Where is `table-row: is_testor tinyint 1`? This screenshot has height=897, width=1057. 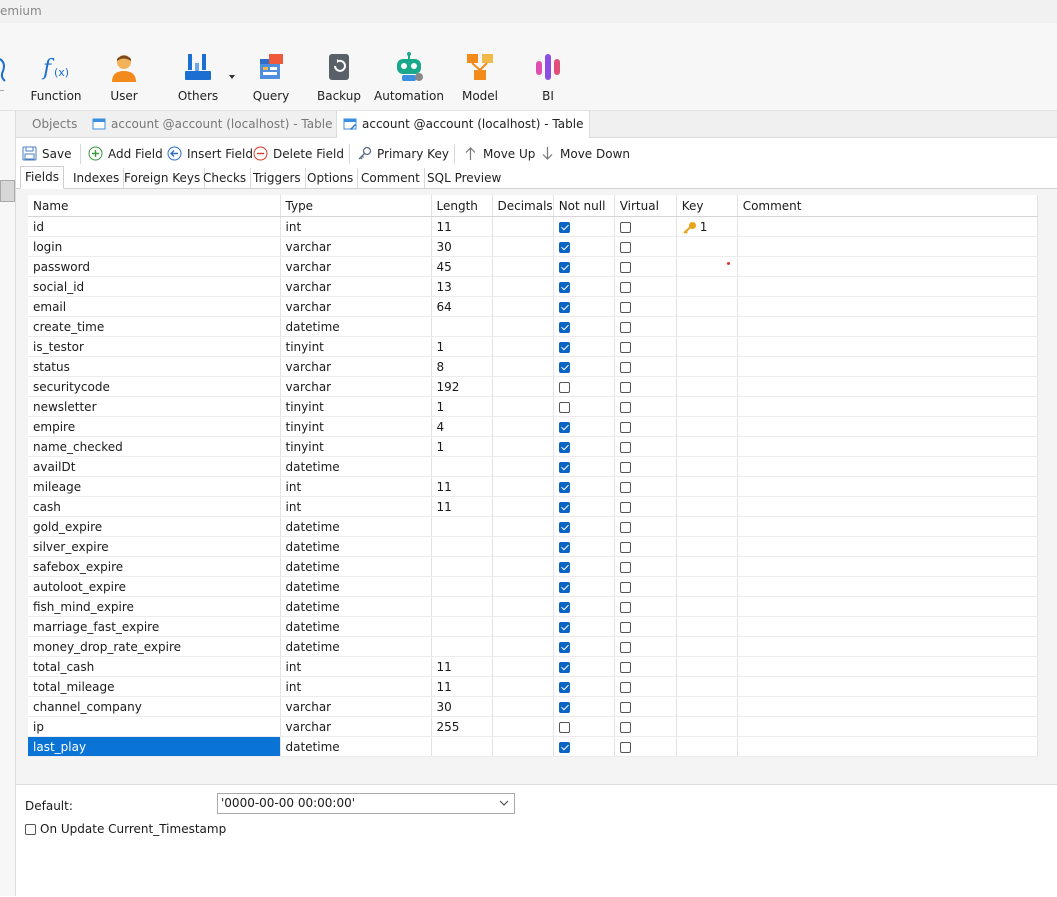
table-row: is_testor tinyint 1 is located at coordinates (533, 346).